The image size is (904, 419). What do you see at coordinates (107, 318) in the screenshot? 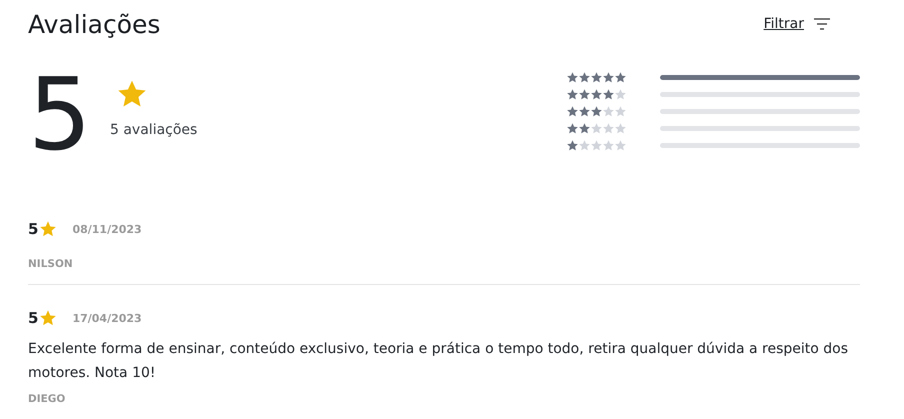
I see `review-date: 17/04/2023` at bounding box center [107, 318].